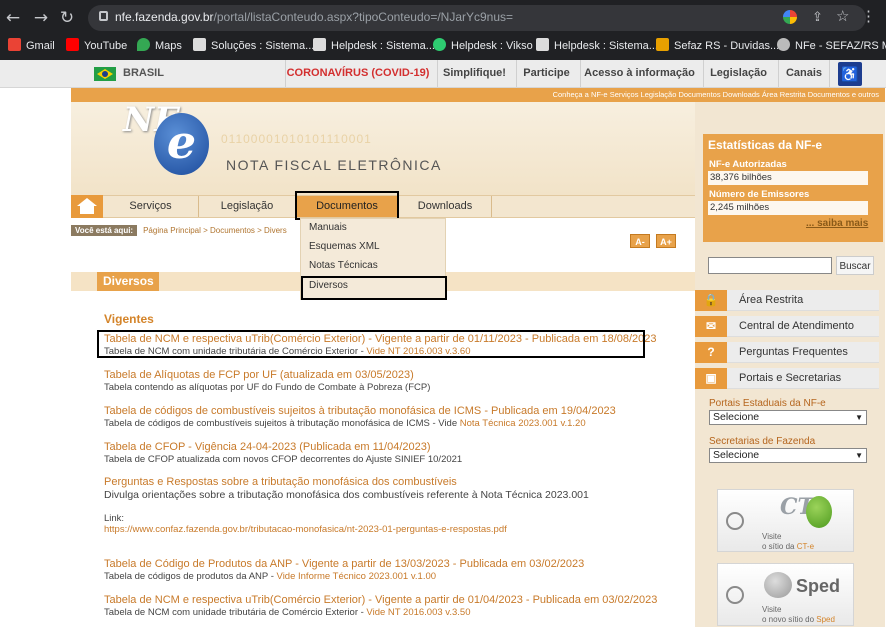  Describe the element at coordinates (735, 595) in the screenshot. I see `globe-icon` at that location.